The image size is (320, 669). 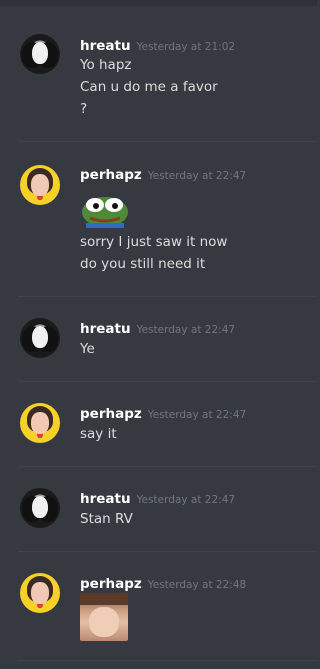 What do you see at coordinates (84, 109) in the screenshot?
I see `message-text: ?` at bounding box center [84, 109].